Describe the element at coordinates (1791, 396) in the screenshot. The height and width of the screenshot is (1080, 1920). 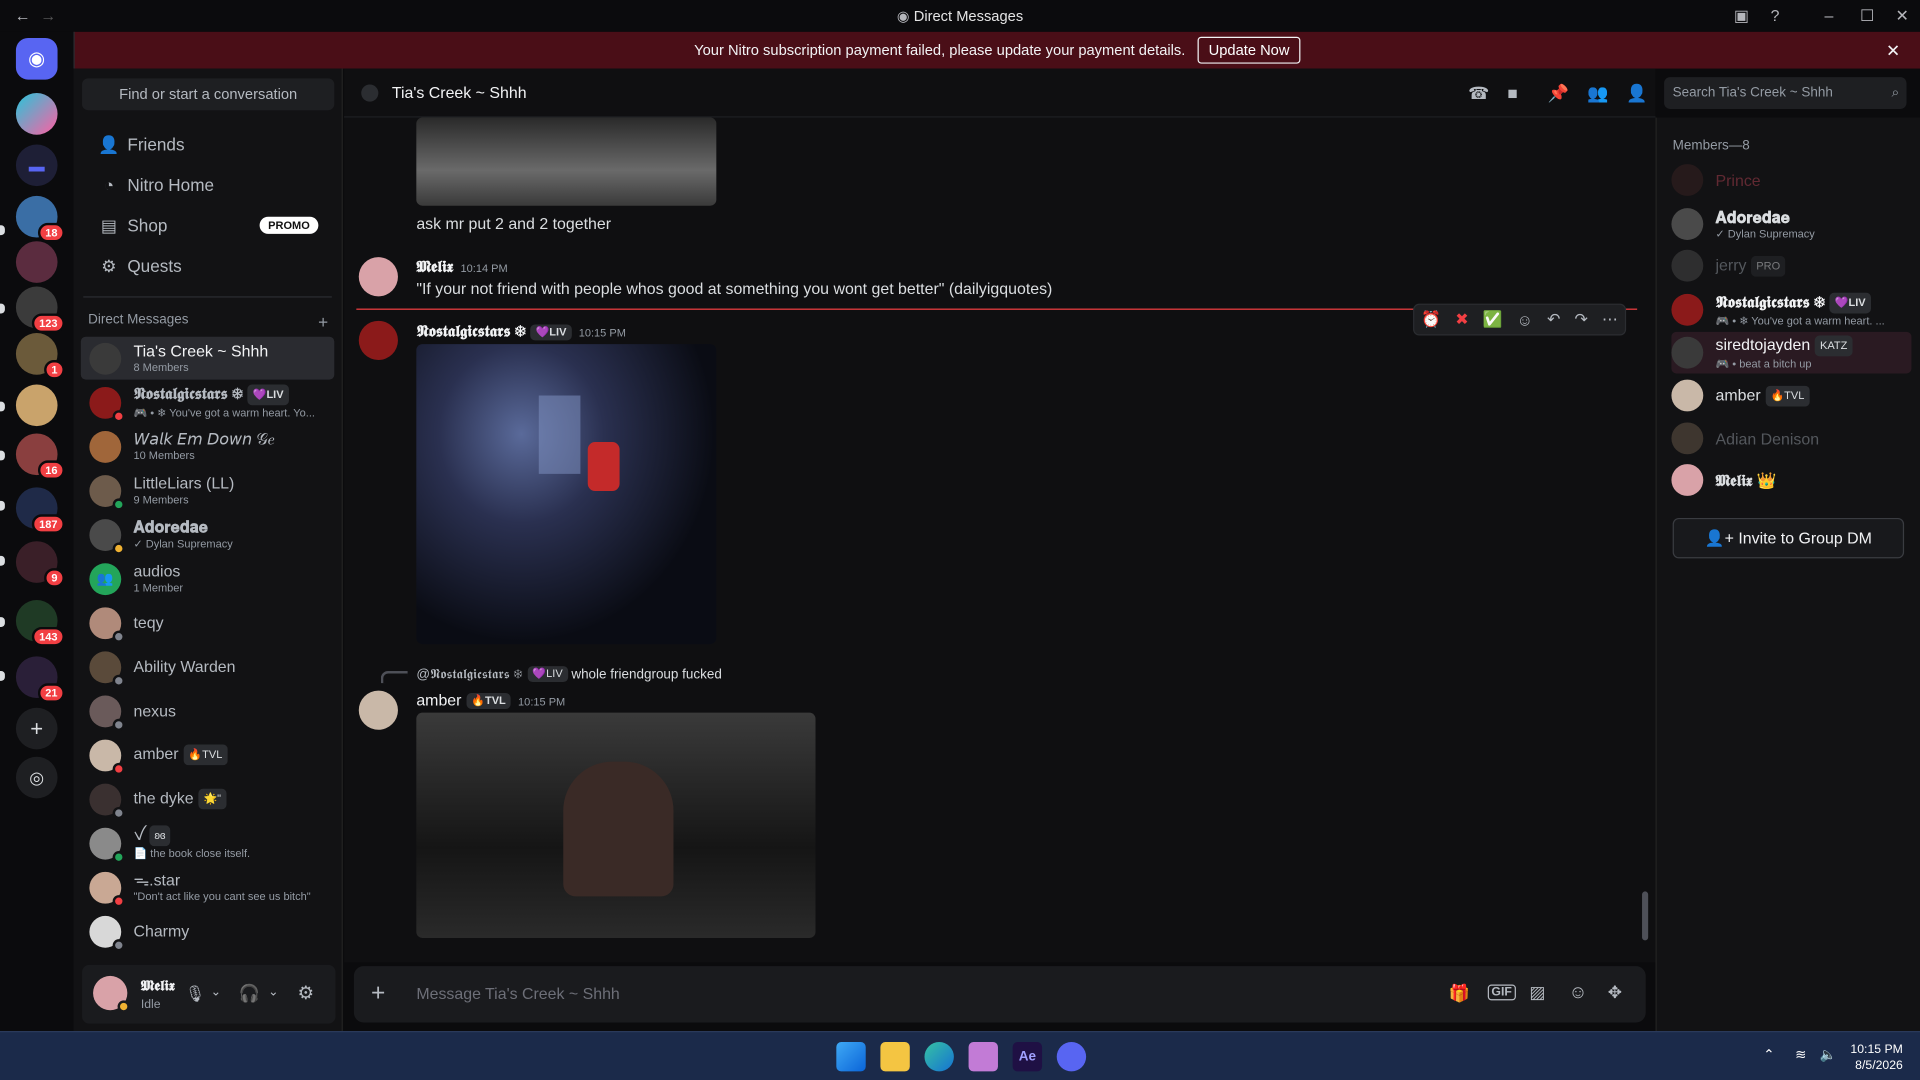
I see `member-item: amber 🔥TVL` at that location.